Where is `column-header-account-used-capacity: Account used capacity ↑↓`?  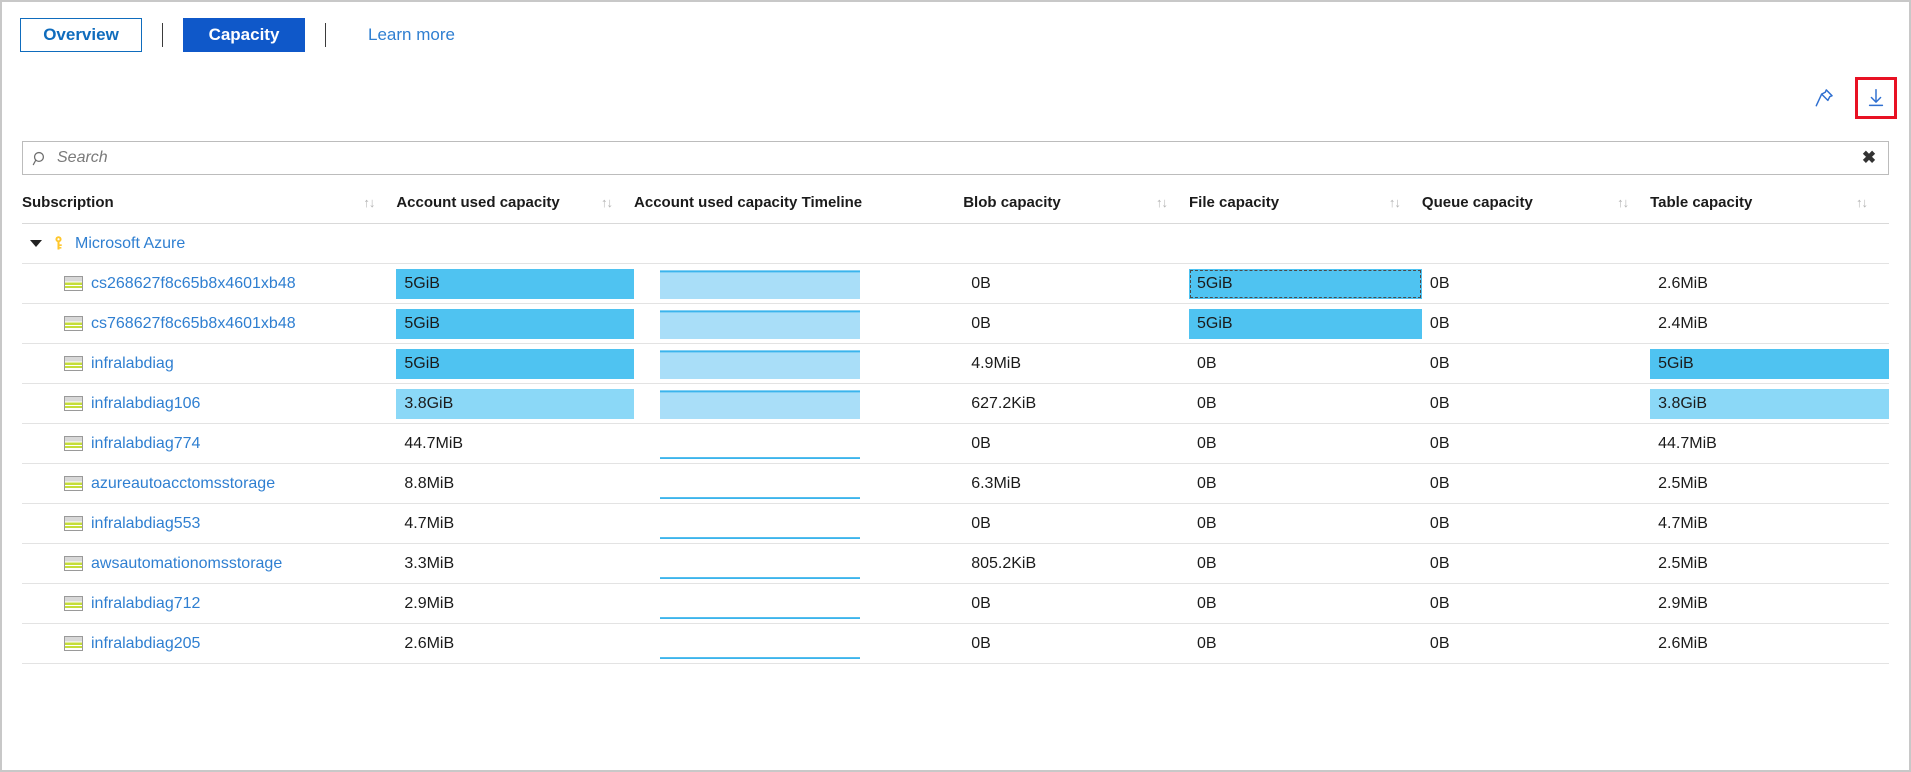
column-header-account-used-capacity: Account used capacity ↑↓ is located at coordinates (515, 205).